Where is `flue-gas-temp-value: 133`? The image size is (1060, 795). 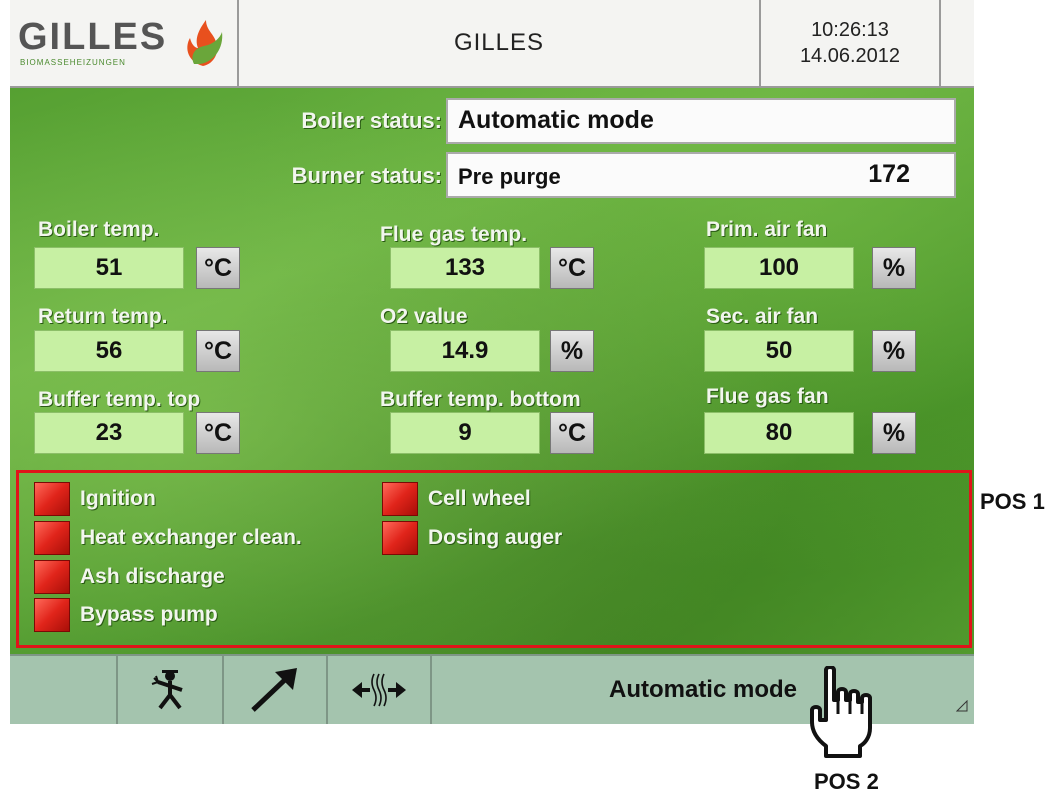 flue-gas-temp-value: 133 is located at coordinates (465, 268).